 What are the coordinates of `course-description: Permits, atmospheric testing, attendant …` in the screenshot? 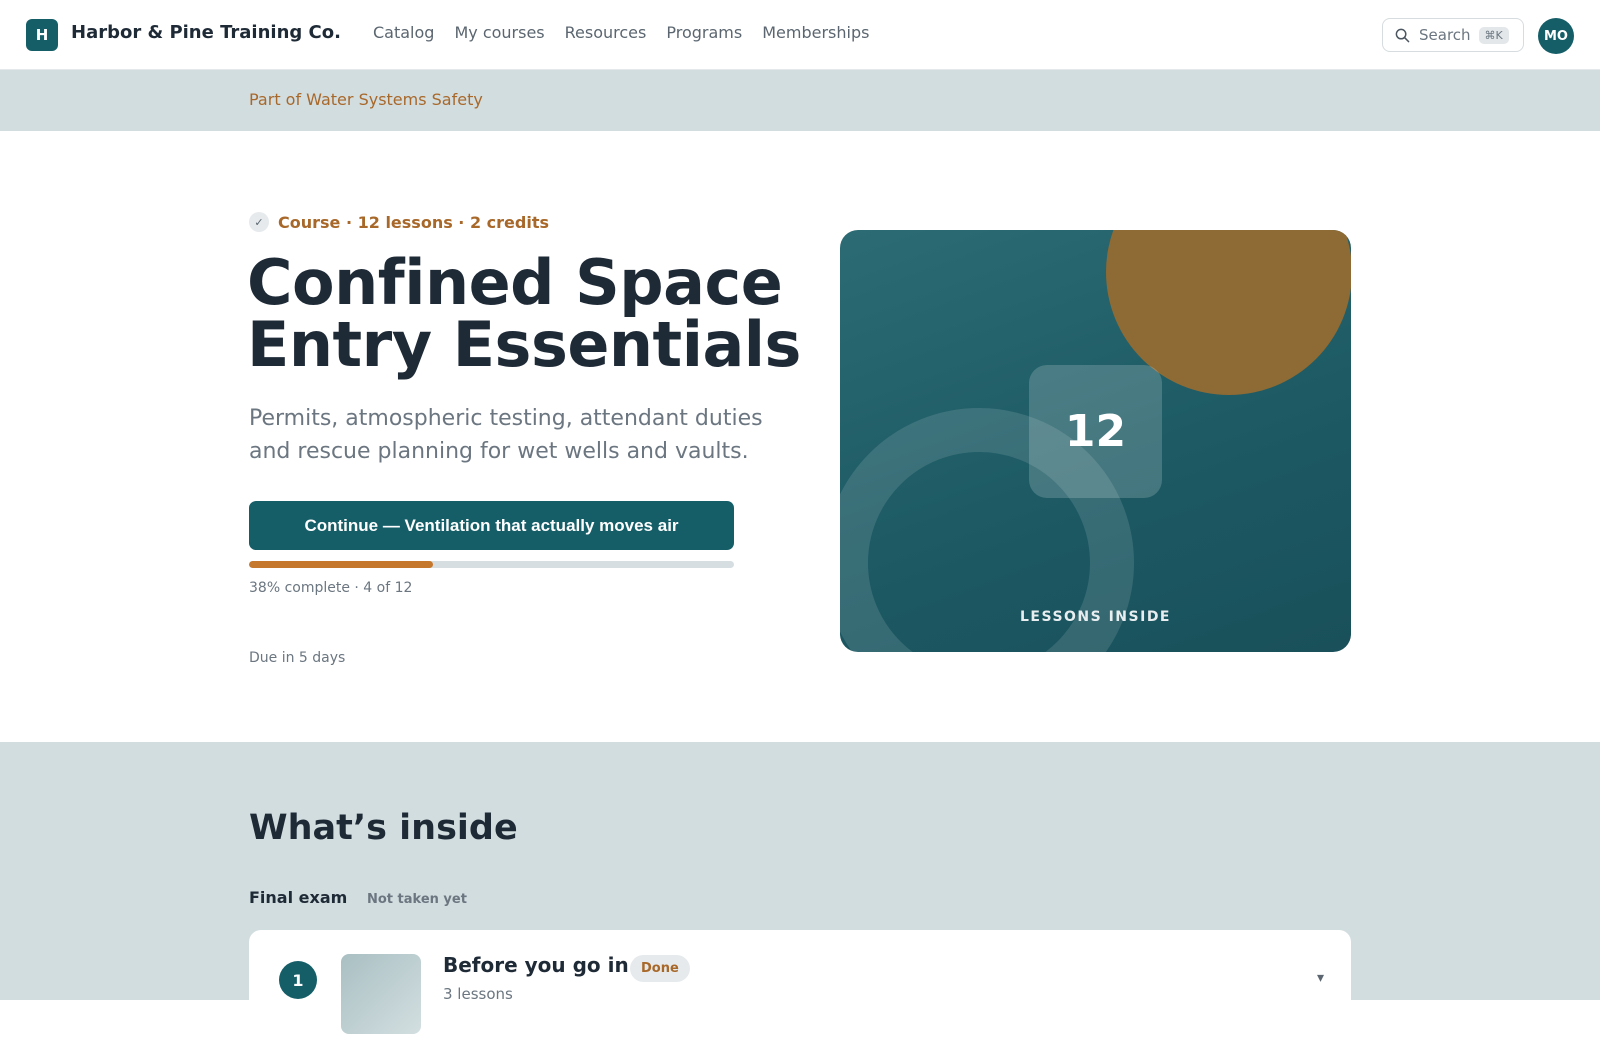 It's located at (506, 435).